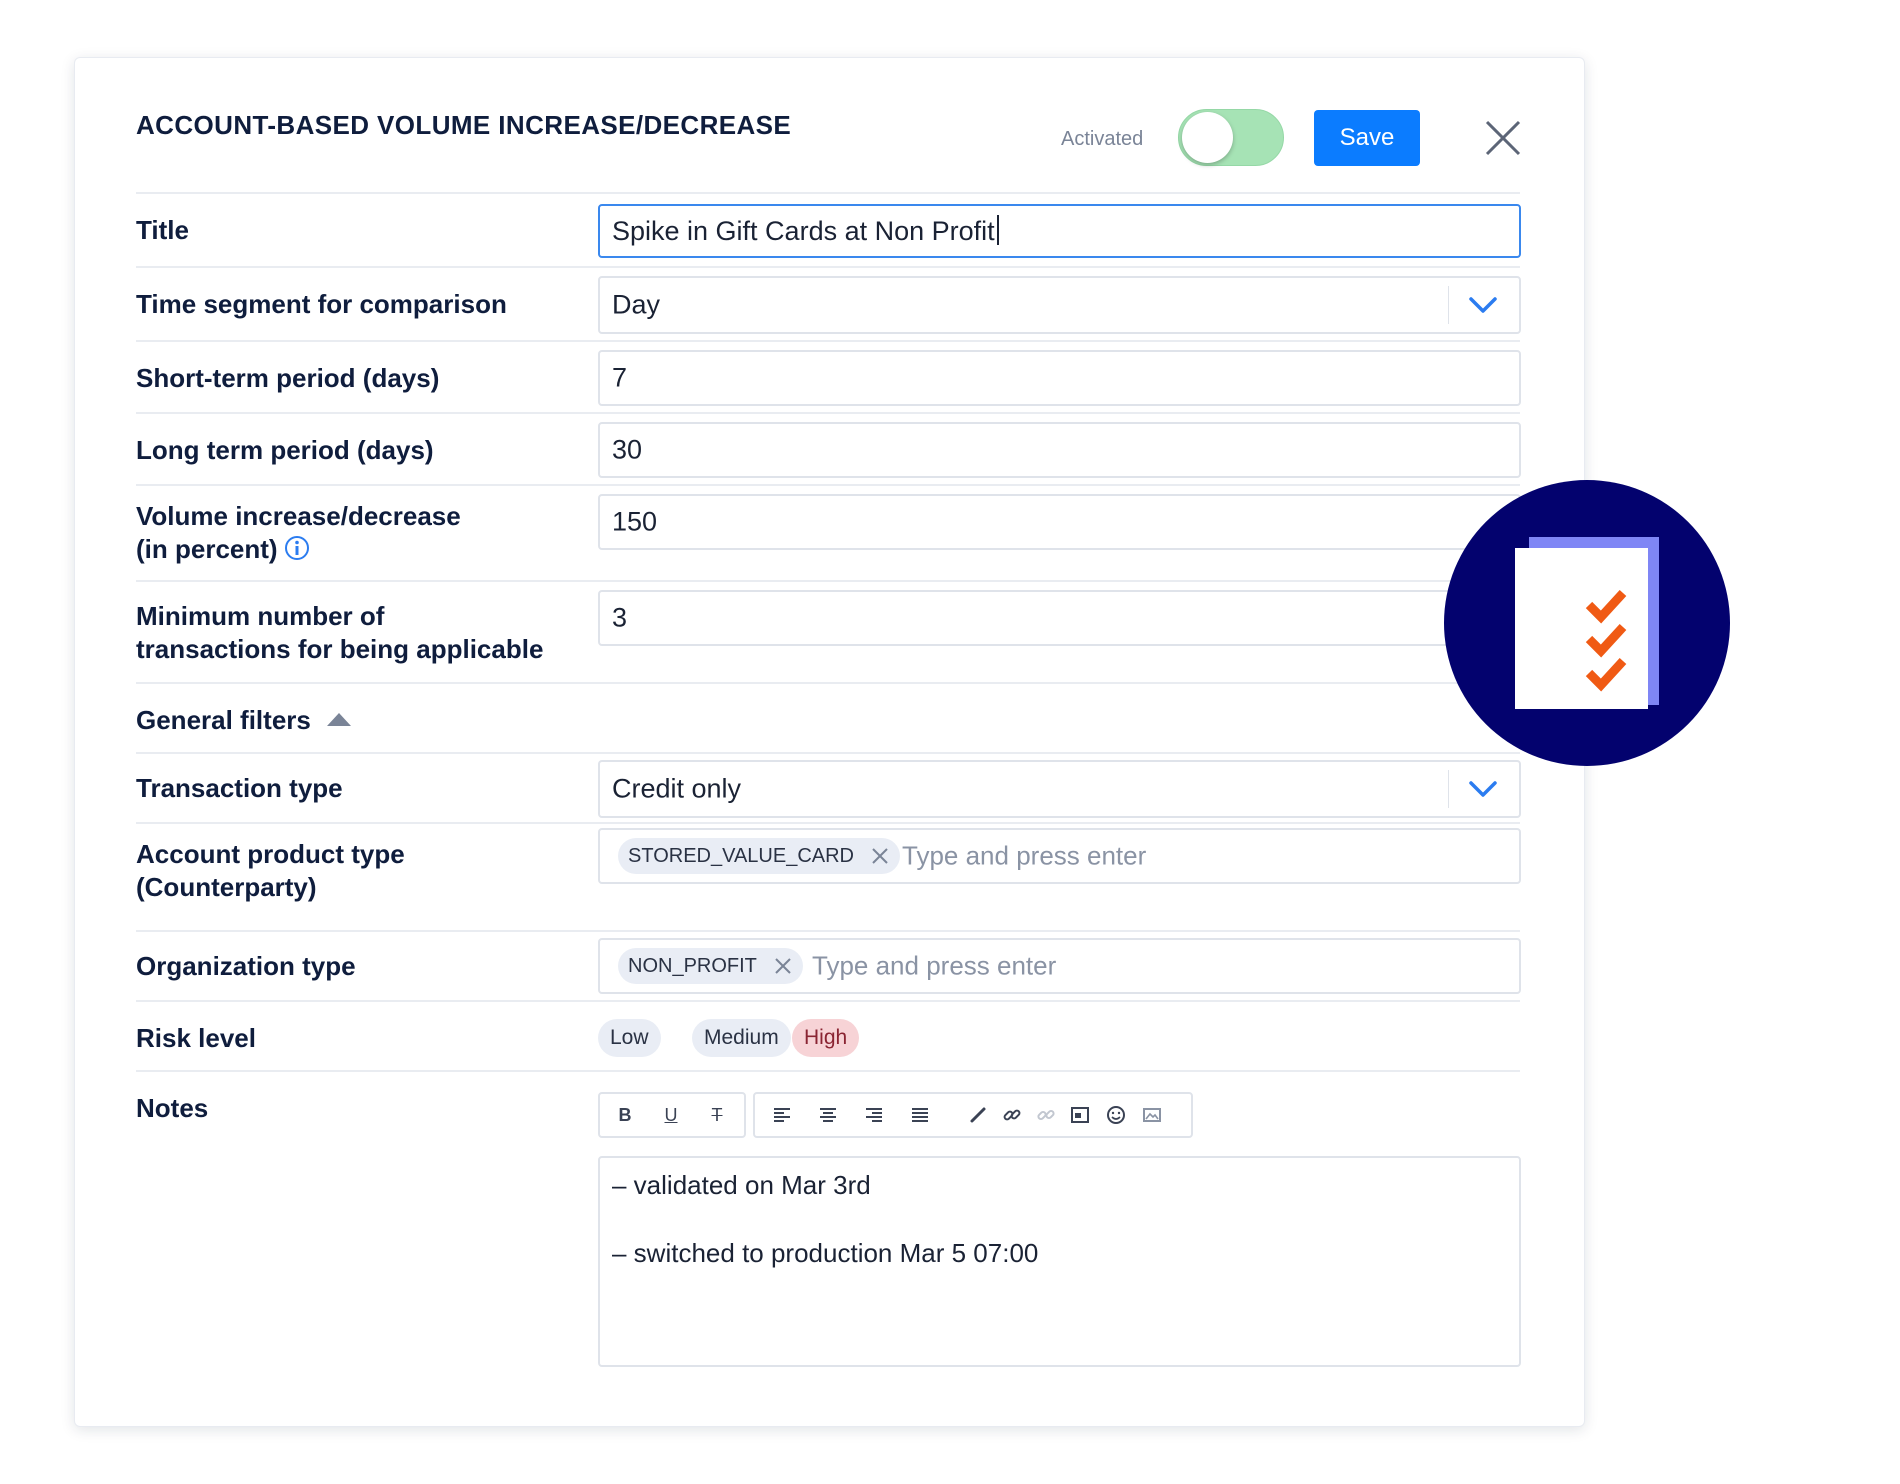  What do you see at coordinates (826, 1038) in the screenshot?
I see `risk-pill-high: High` at bounding box center [826, 1038].